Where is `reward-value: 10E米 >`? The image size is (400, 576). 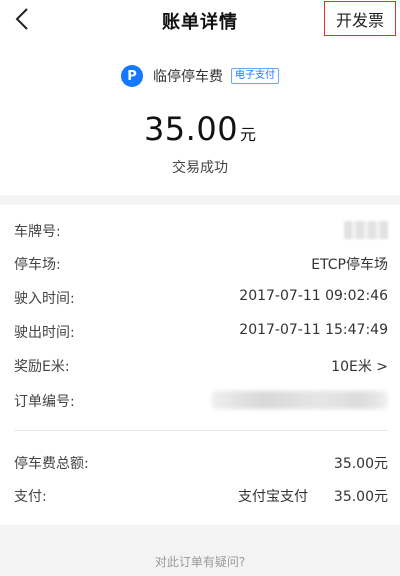
reward-value: 10E米 > is located at coordinates (359, 366).